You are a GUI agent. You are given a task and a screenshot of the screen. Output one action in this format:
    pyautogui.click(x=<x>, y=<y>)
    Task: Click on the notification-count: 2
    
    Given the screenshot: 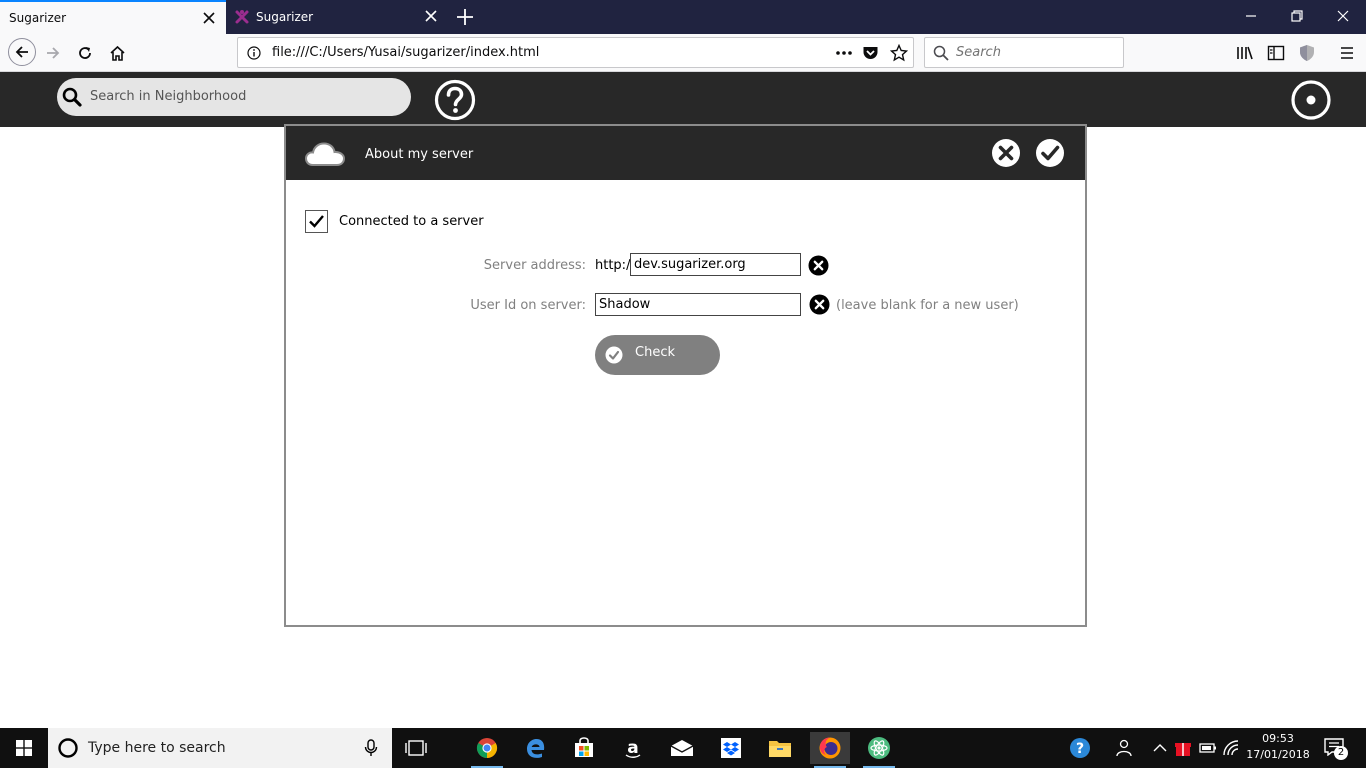 What is the action you would take?
    pyautogui.click(x=1341, y=753)
    